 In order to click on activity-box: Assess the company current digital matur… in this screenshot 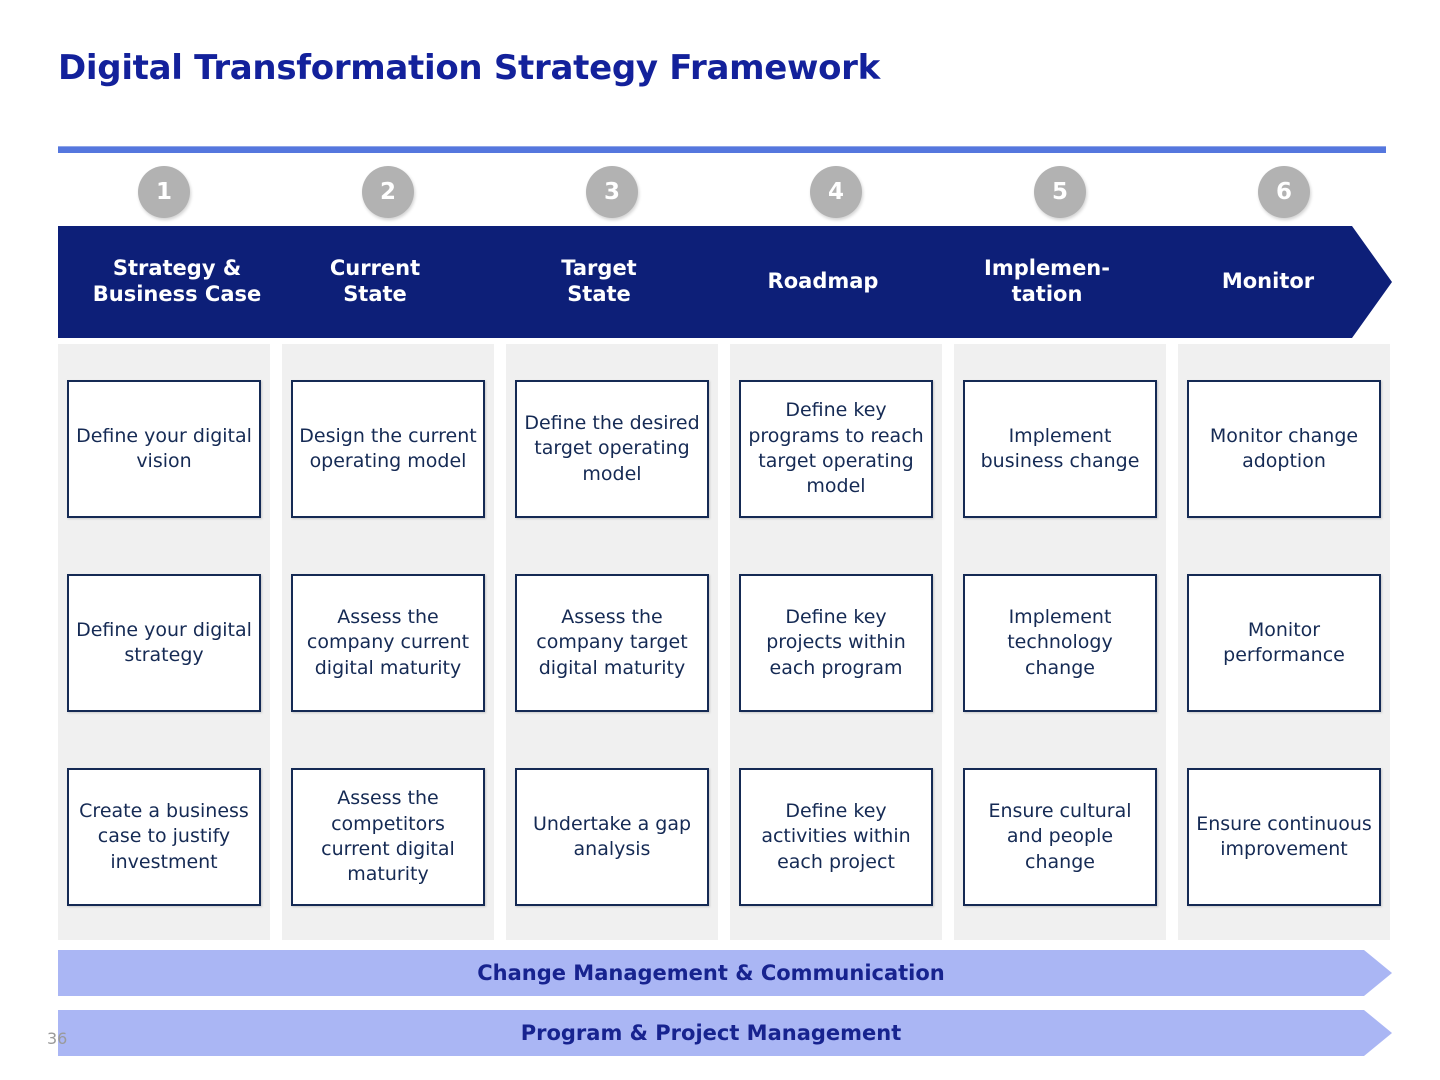, I will do `click(388, 643)`.